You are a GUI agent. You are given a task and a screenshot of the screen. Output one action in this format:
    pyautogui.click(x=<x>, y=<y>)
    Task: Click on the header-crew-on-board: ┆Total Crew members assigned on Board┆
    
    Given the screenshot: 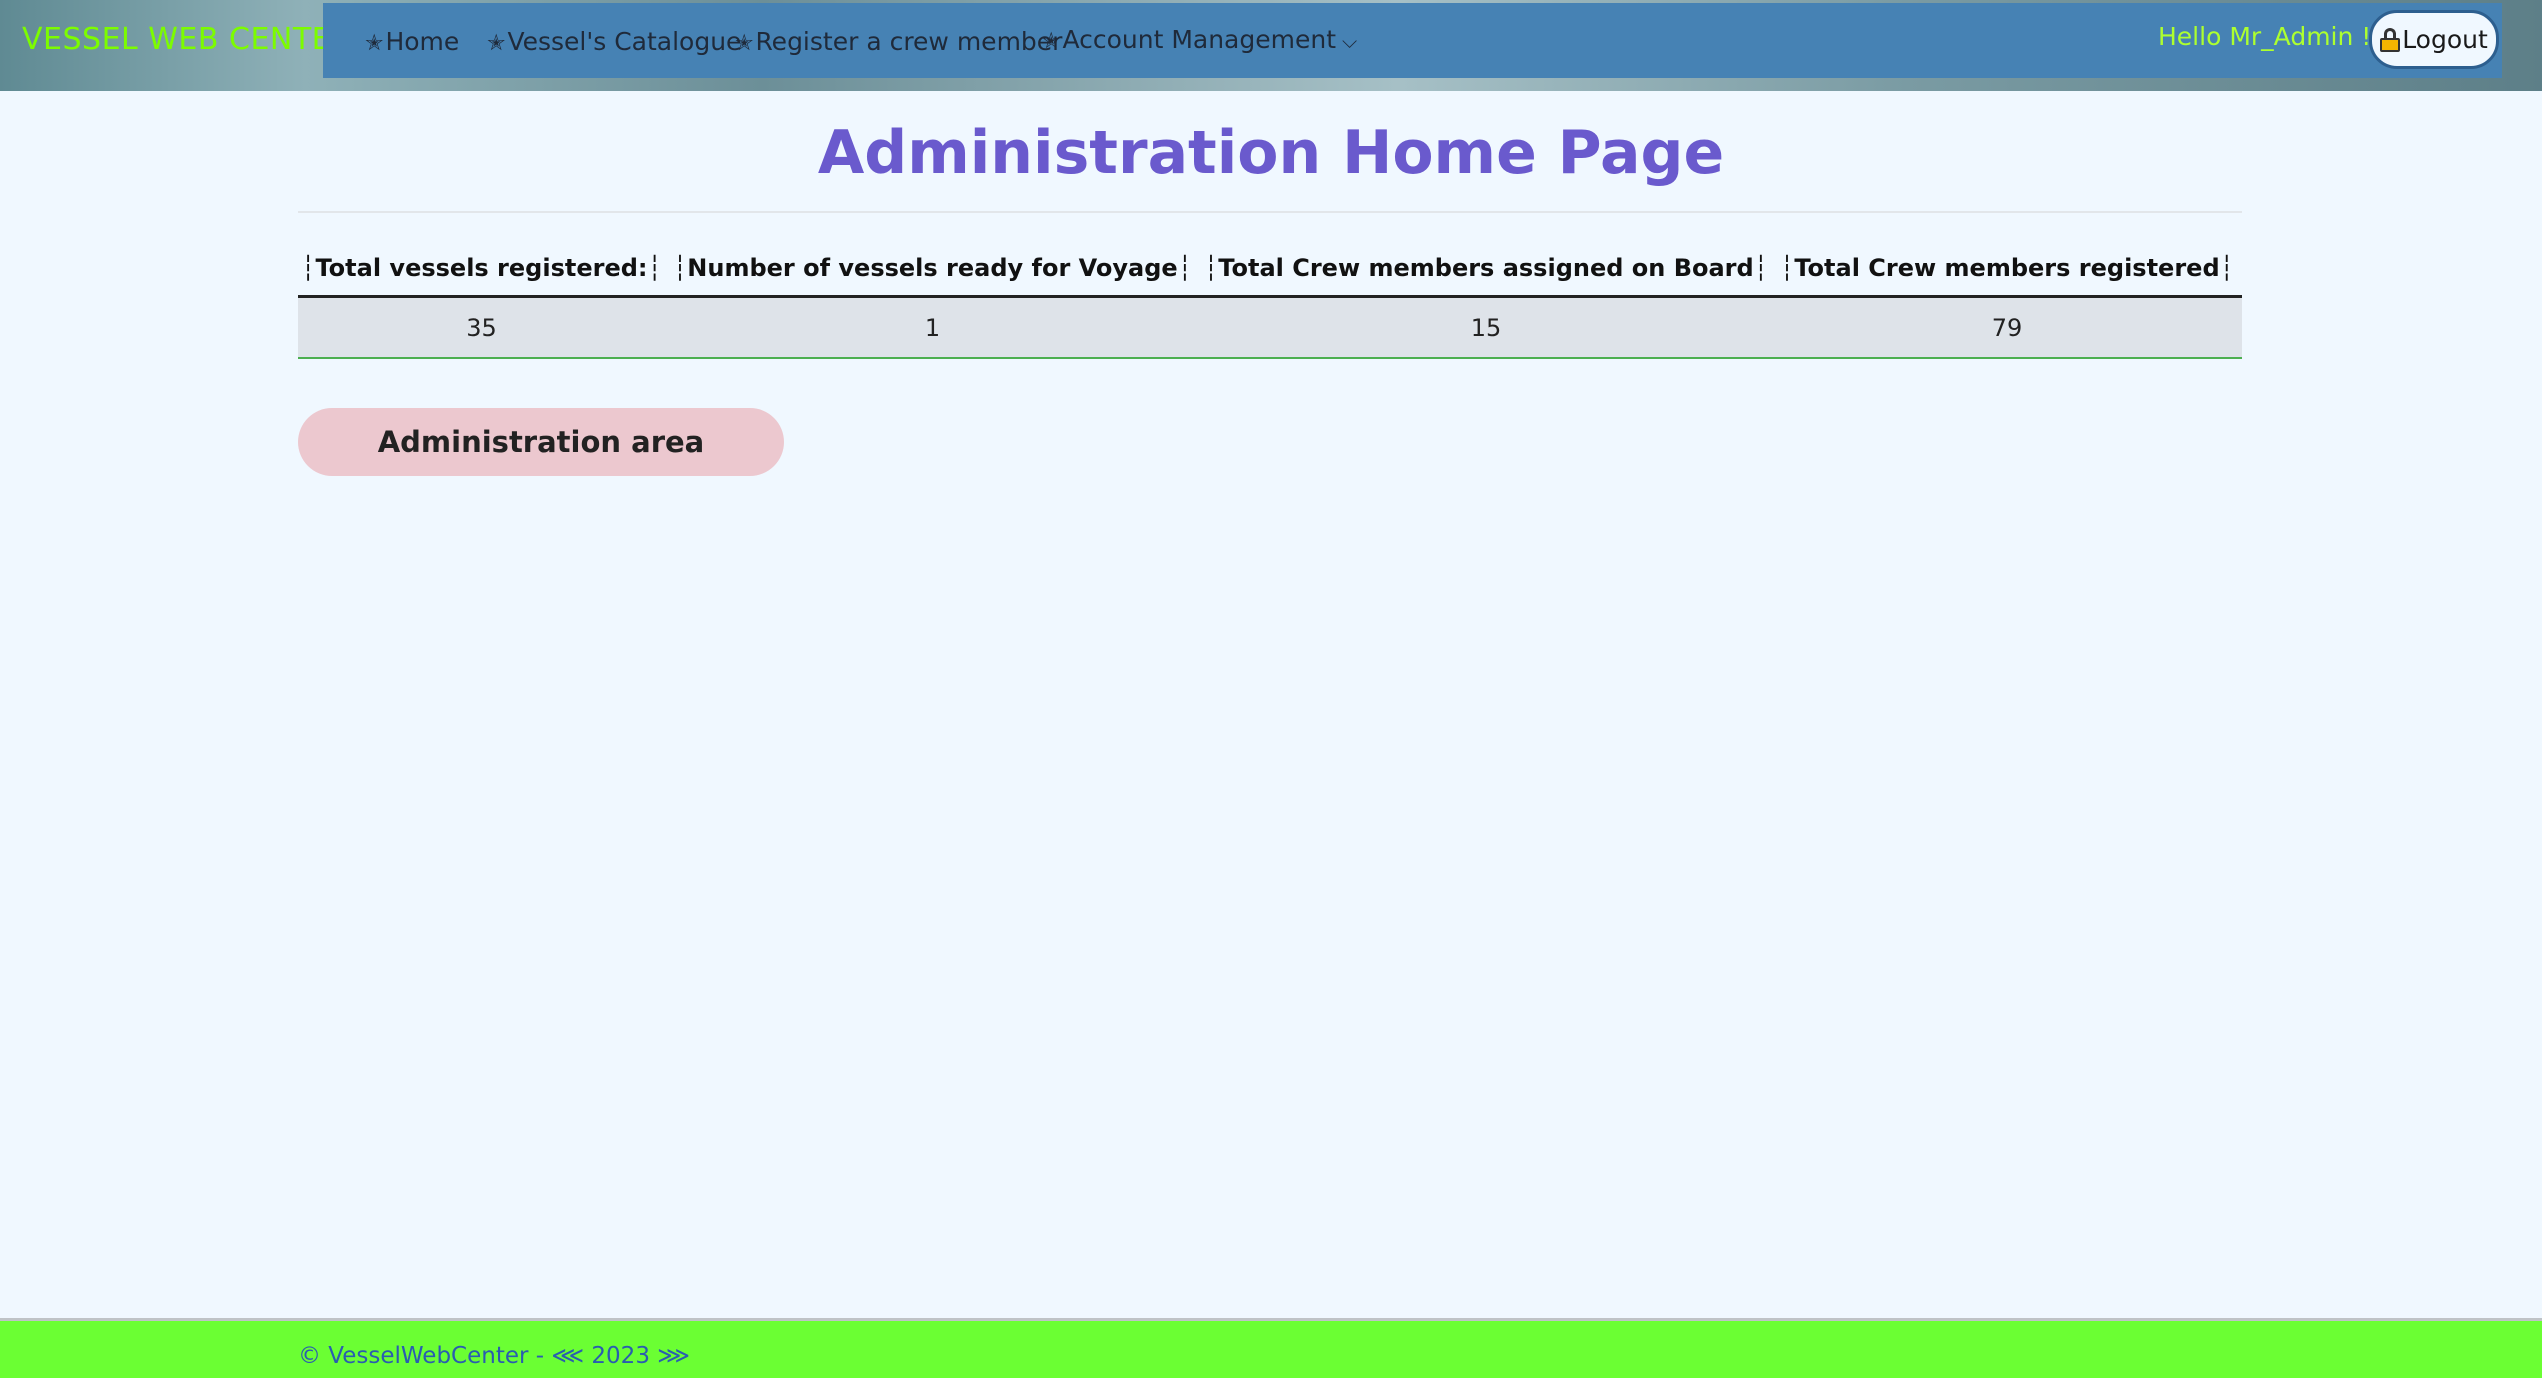 What is the action you would take?
    pyautogui.click(x=1486, y=269)
    